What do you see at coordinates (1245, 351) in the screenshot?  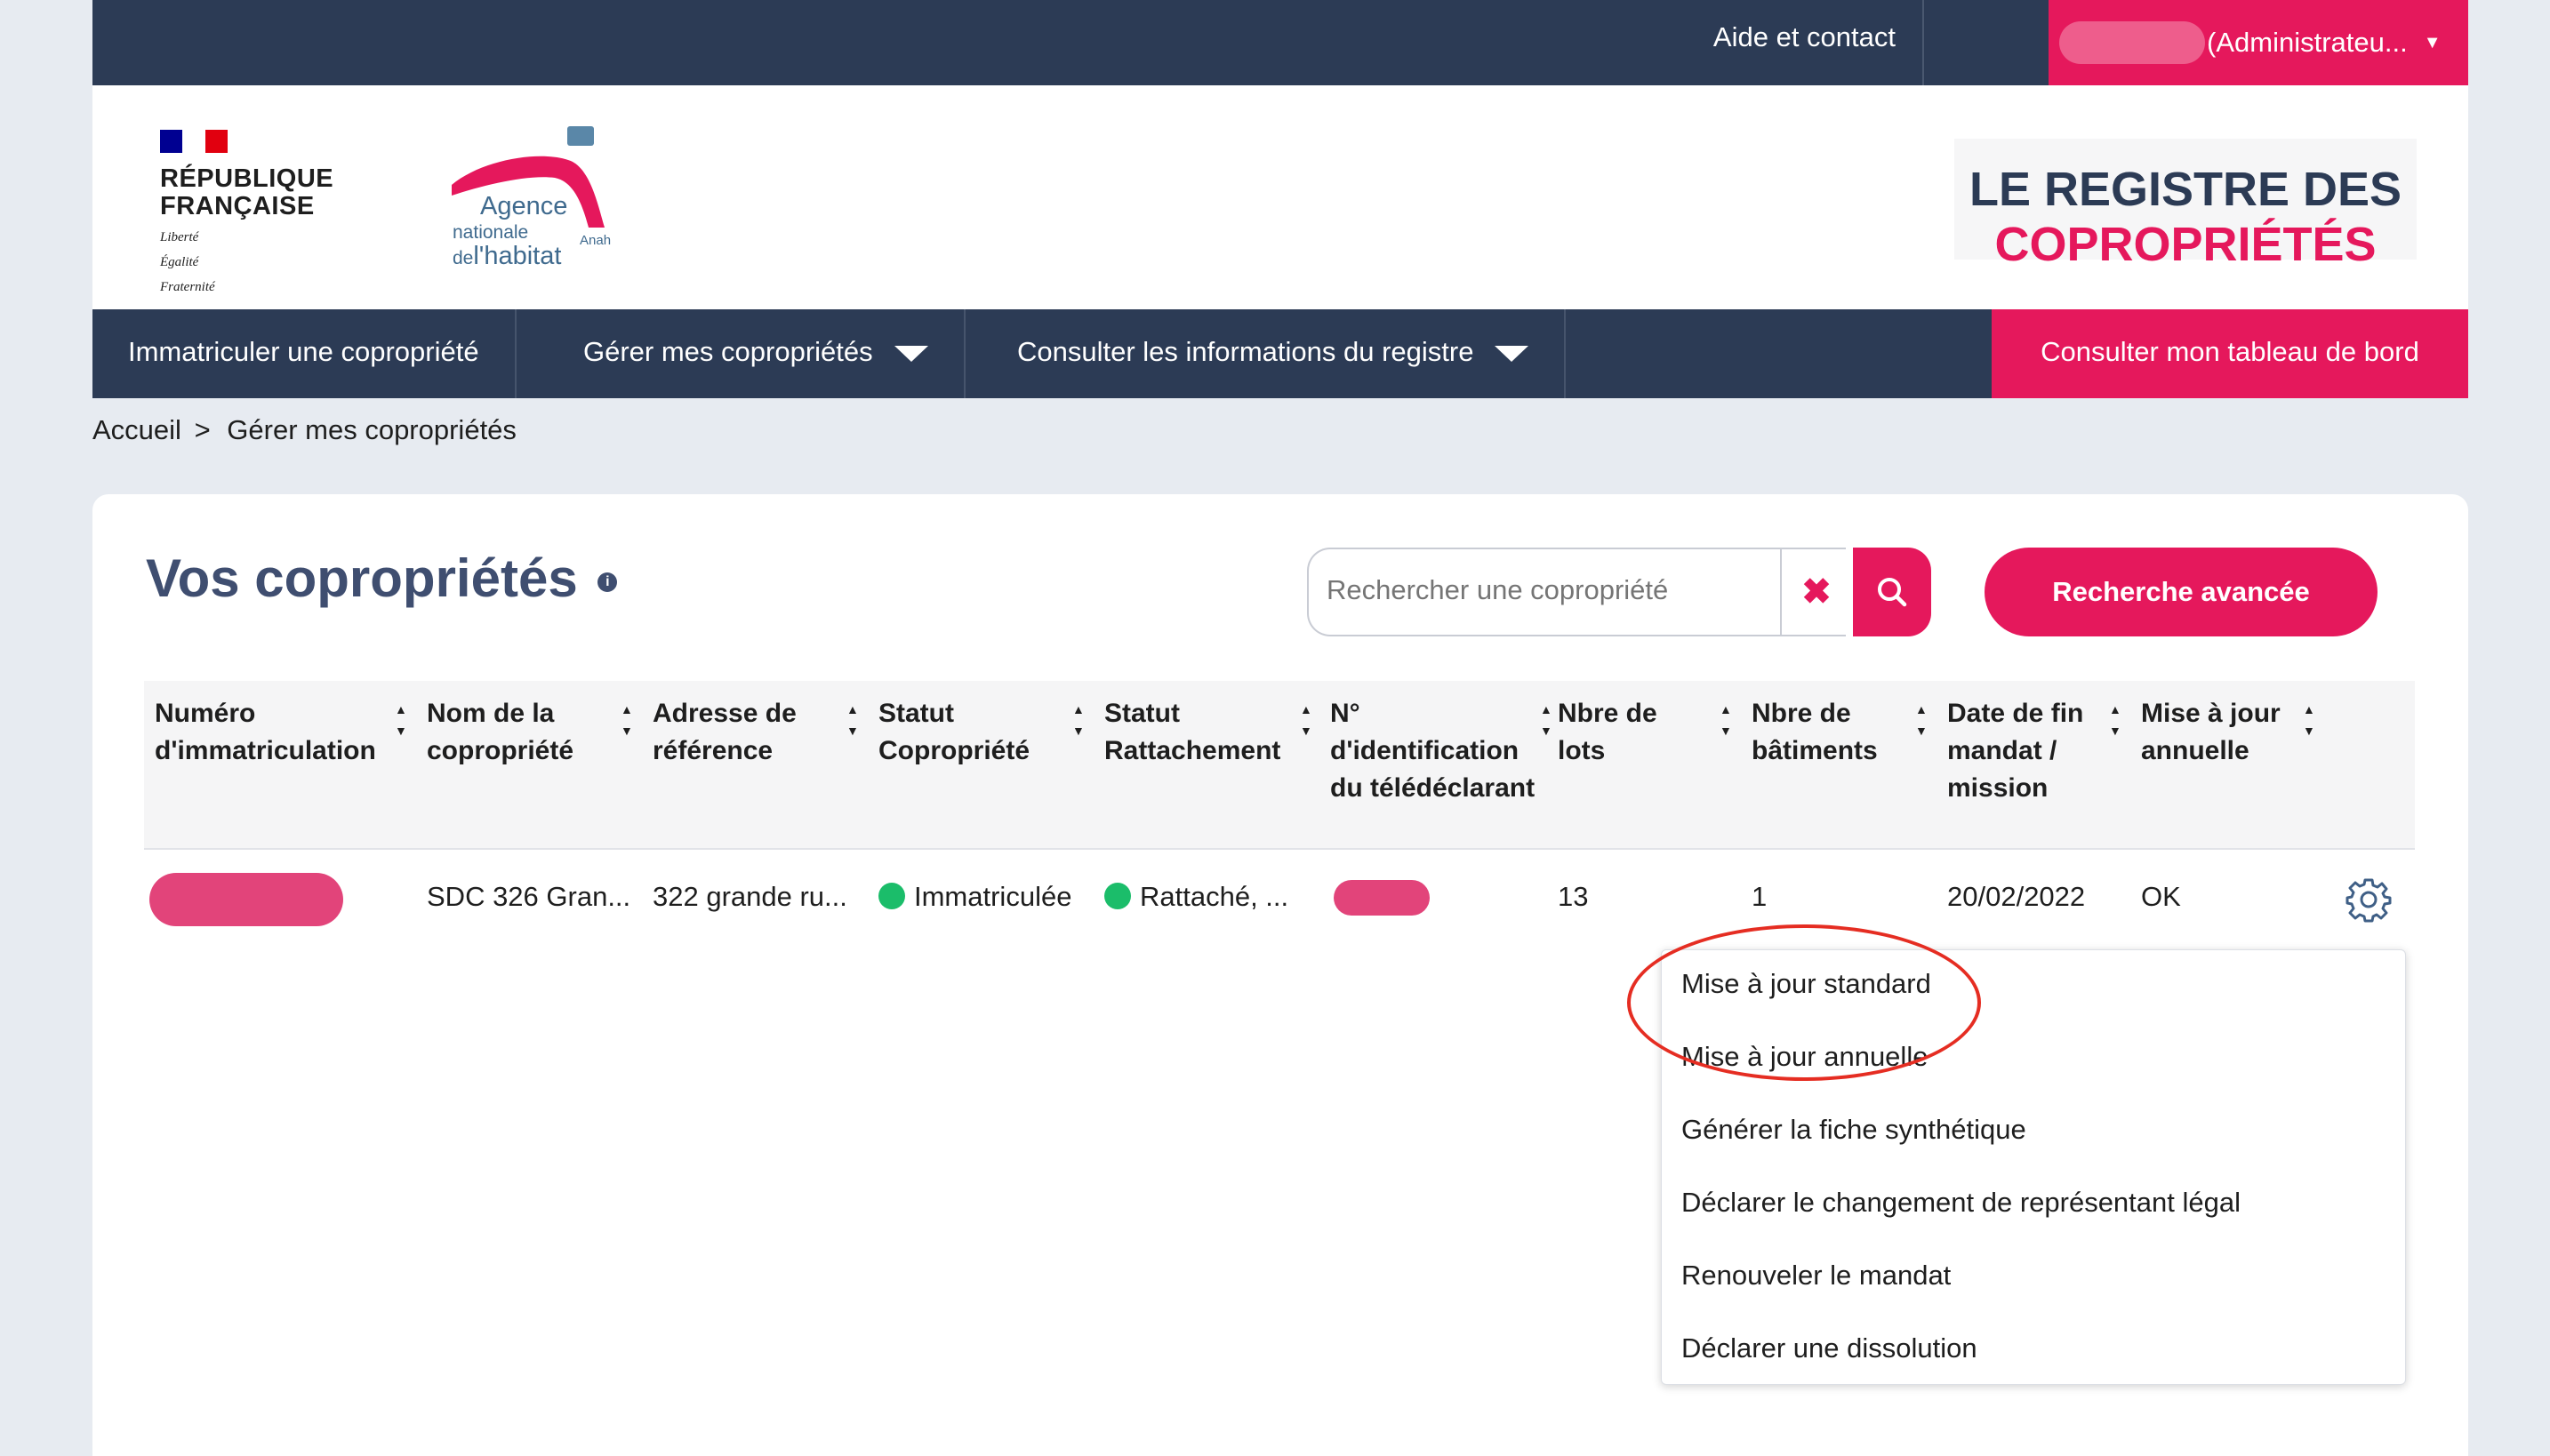 I see `nav-consulter-label: Consulter les informations du registre` at bounding box center [1245, 351].